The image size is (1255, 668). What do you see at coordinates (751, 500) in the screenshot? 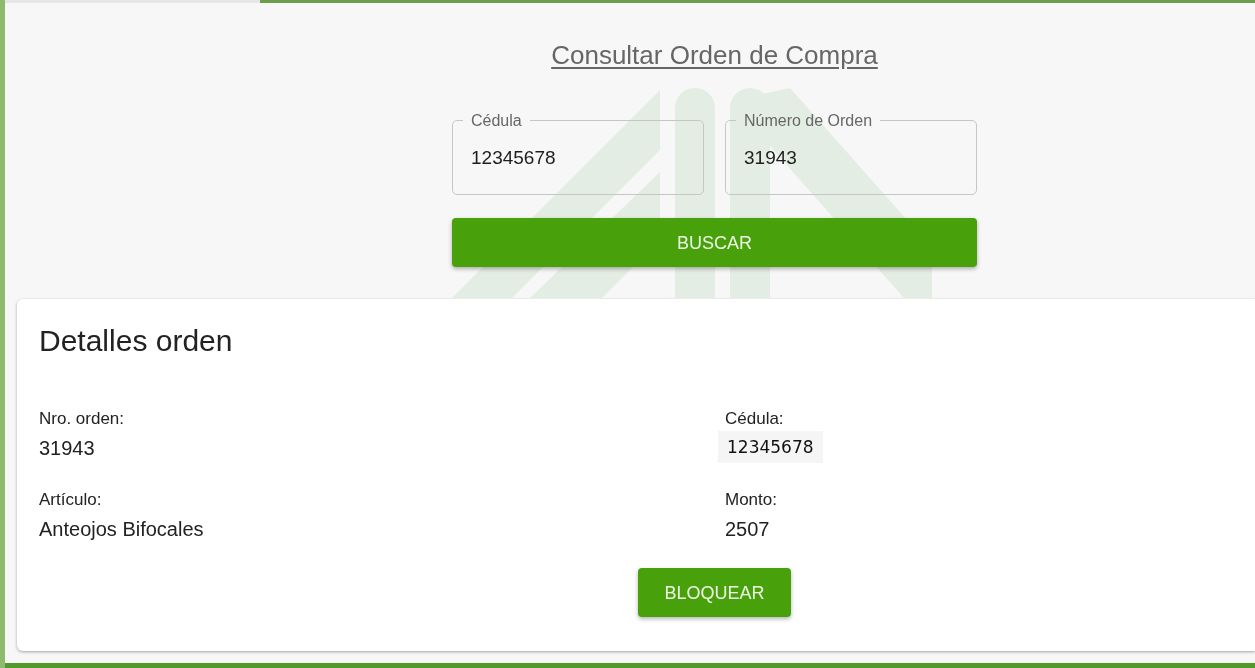
I see `detail-label: Monto:` at bounding box center [751, 500].